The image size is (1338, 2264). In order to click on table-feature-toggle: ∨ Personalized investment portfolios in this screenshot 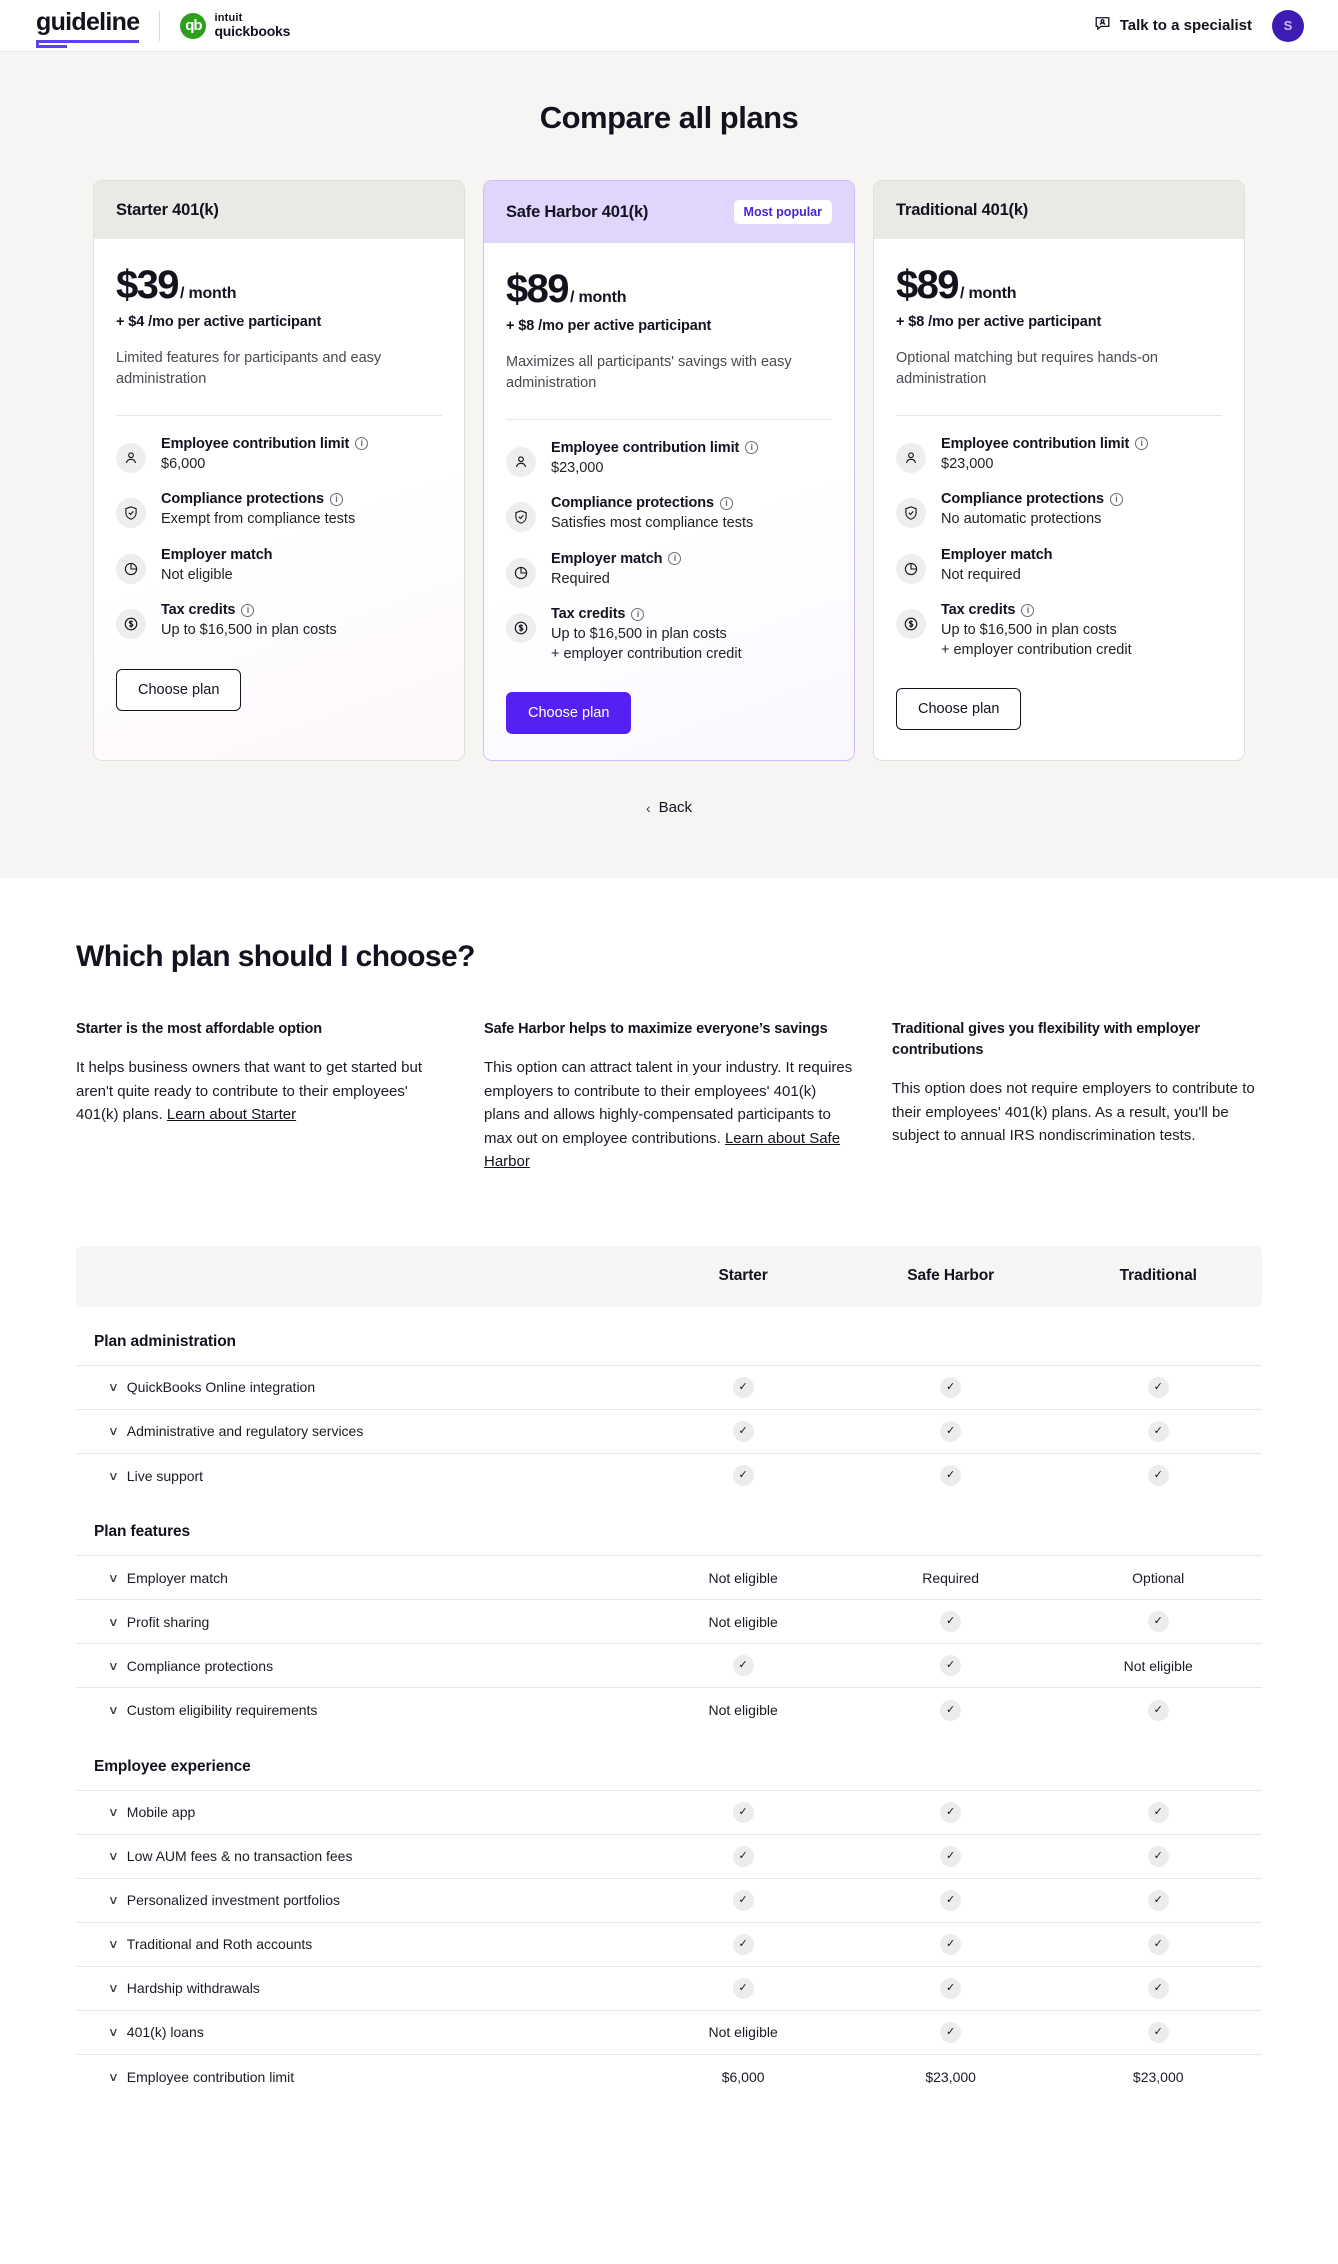, I will do `click(373, 1900)`.